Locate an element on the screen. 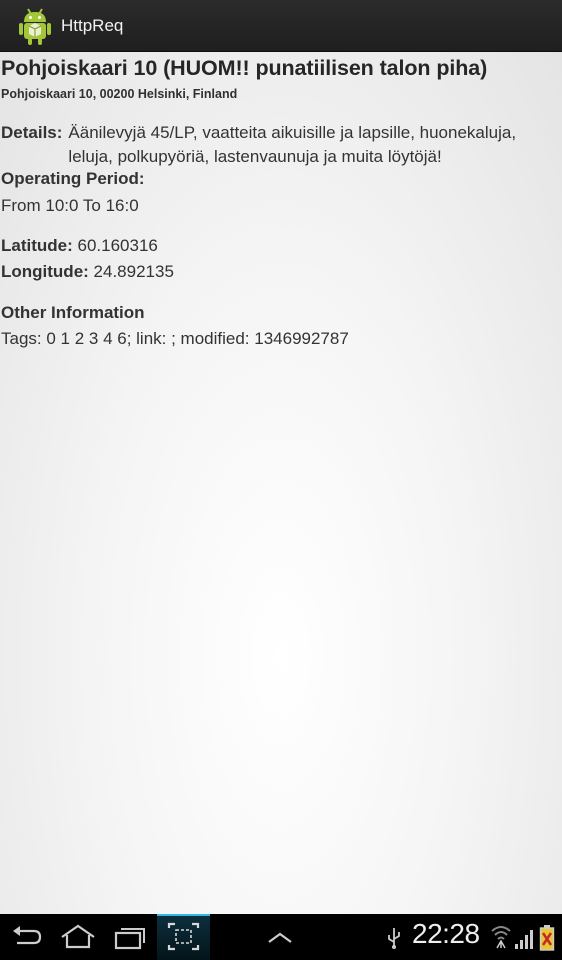 The width and height of the screenshot is (562, 960). latitude-label: Latitude: is located at coordinates (37, 245).